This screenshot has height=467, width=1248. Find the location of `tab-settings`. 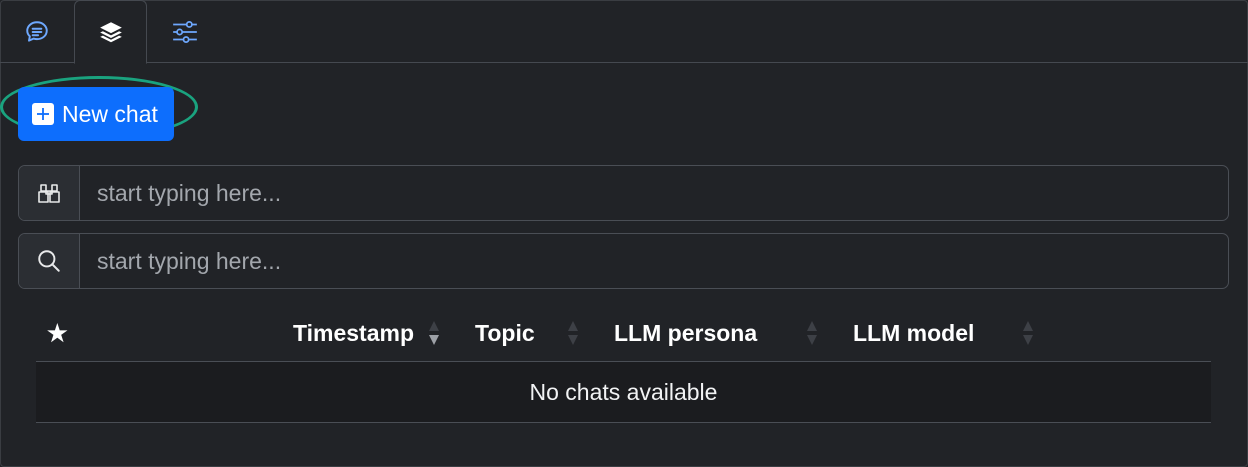

tab-settings is located at coordinates (184, 31).